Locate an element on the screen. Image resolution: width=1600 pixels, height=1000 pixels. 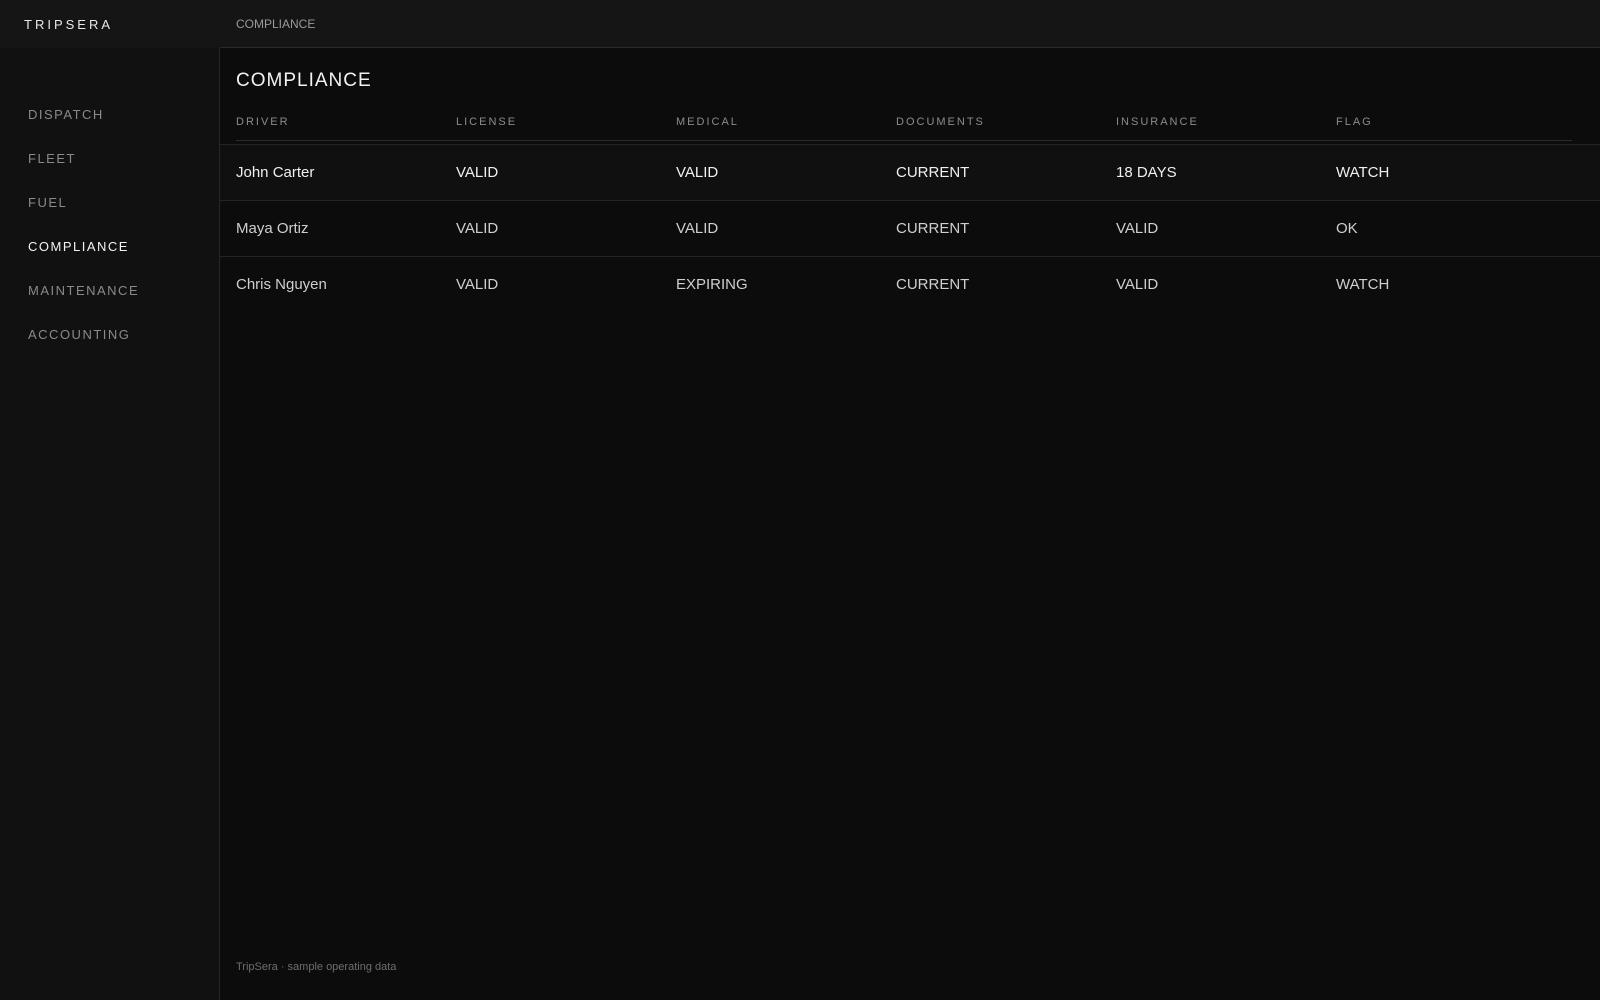
column-header-flag: FLAG is located at coordinates (1446, 128).